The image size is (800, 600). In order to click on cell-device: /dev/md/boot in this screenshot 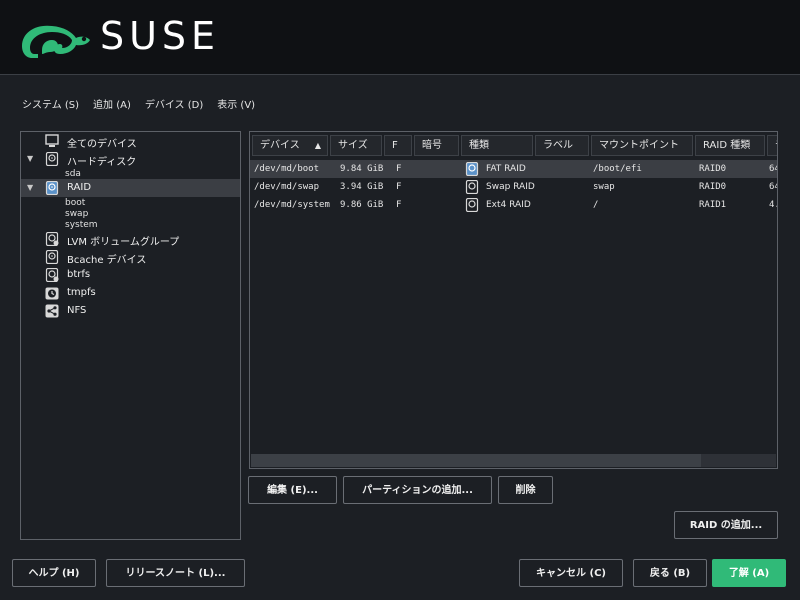, I will do `click(287, 169)`.